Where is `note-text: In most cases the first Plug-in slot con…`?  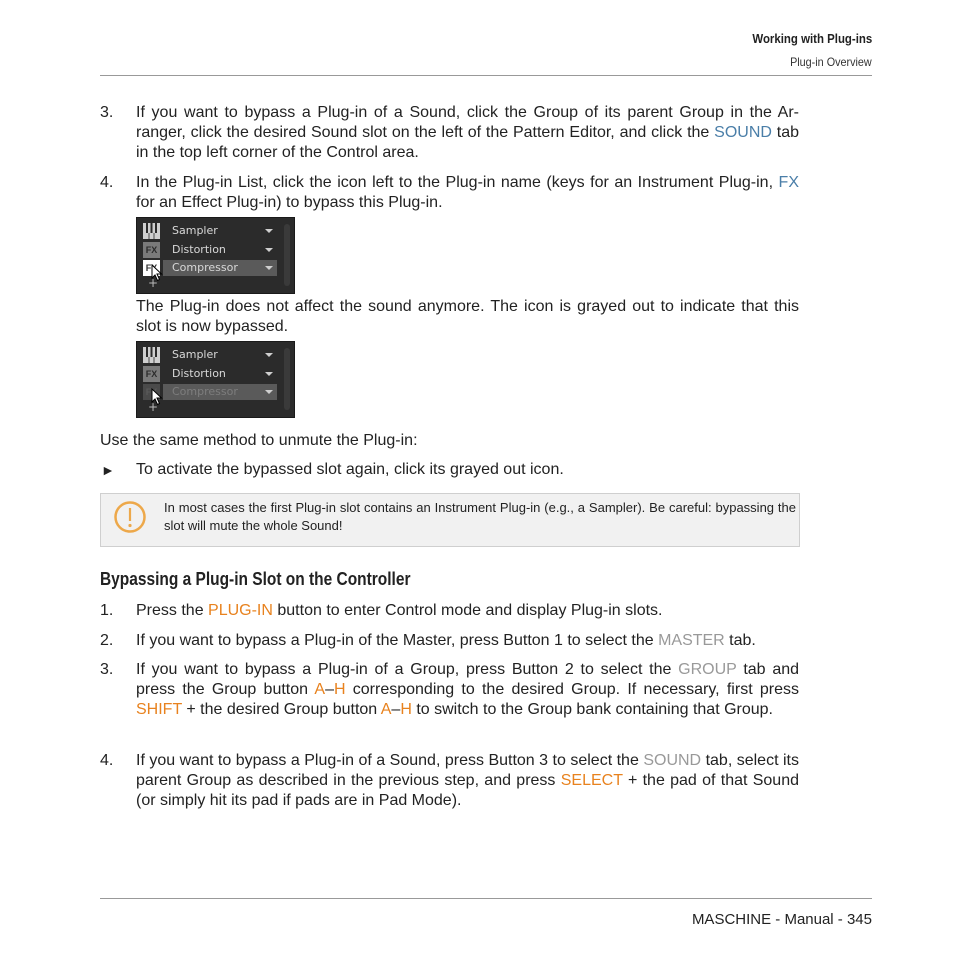 note-text: In most cases the first Plug-in slot con… is located at coordinates (480, 516).